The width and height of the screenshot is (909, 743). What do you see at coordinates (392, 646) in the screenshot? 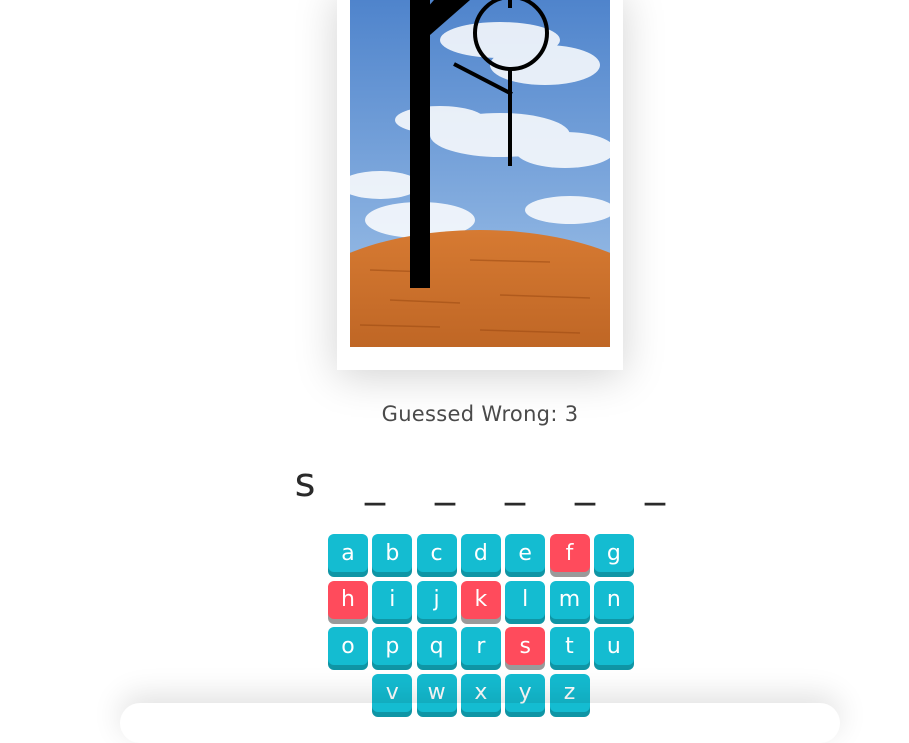
I see `key-p: p` at bounding box center [392, 646].